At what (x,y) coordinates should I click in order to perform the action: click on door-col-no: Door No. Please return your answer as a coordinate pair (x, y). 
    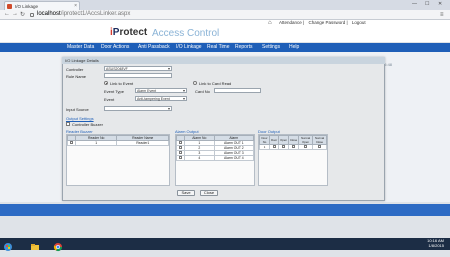
    Looking at the image, I should click on (264, 140).